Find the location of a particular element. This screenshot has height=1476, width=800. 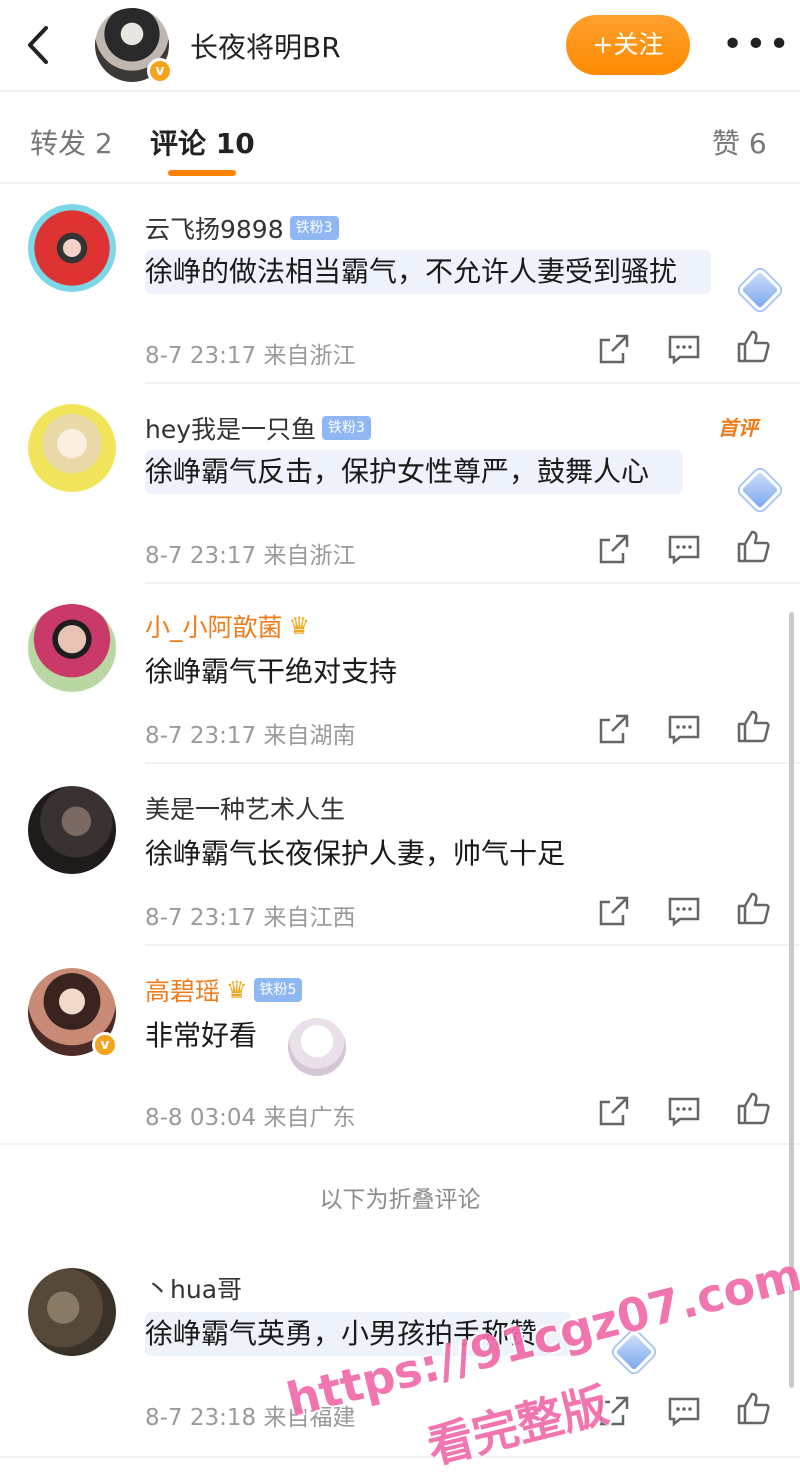

comment-author-name: hey我是一只鱼 is located at coordinates (230, 429).